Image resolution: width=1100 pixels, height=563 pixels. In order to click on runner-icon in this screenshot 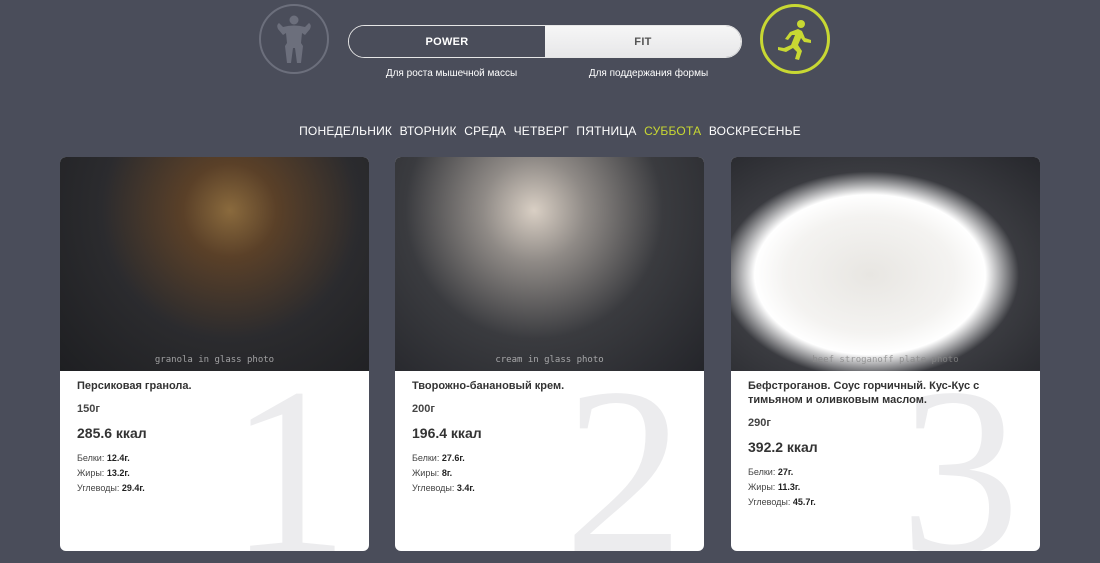, I will do `click(794, 40)`.